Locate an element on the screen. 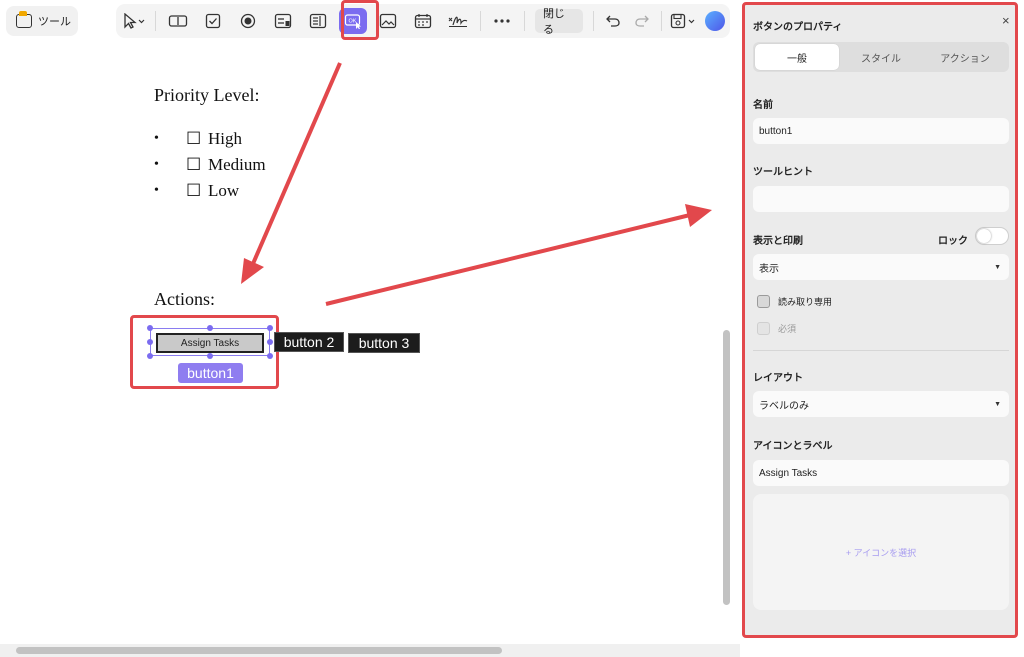 This screenshot has height=657, width=1024. priority-list: • ☐ High • ☐ Medium • ☐ Low is located at coordinates (210, 165).